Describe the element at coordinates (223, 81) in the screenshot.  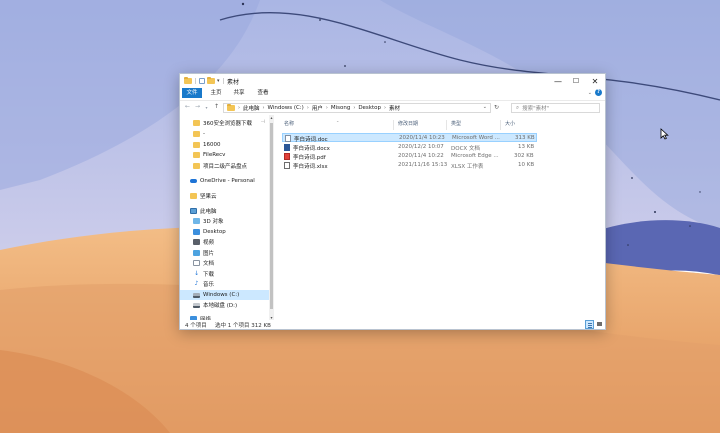
I see `divider` at that location.